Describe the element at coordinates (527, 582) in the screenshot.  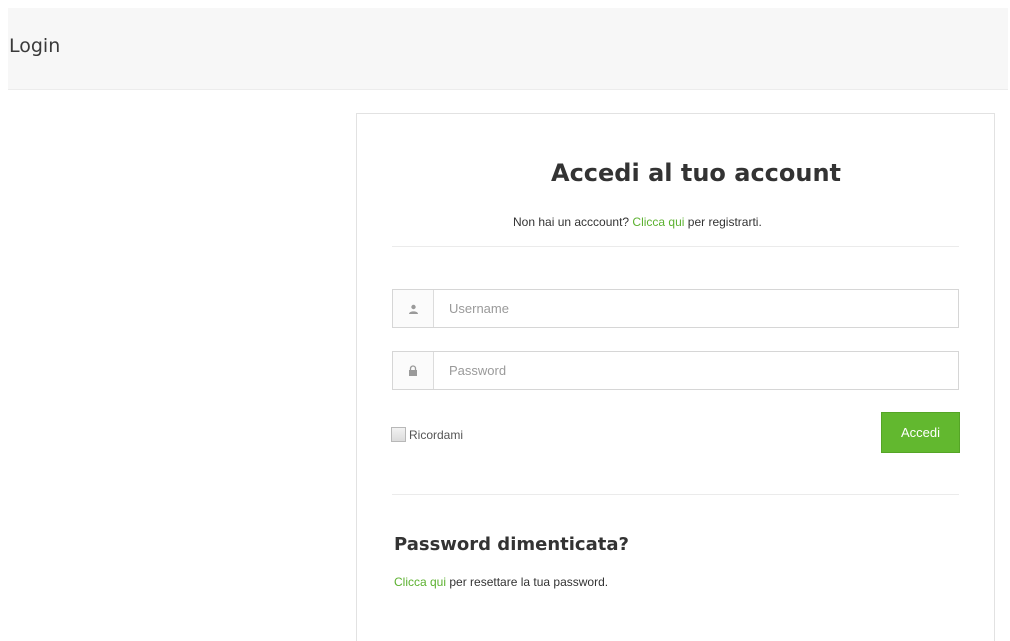
I see `reset-password-suffix-text: per resettare la tua password.` at that location.